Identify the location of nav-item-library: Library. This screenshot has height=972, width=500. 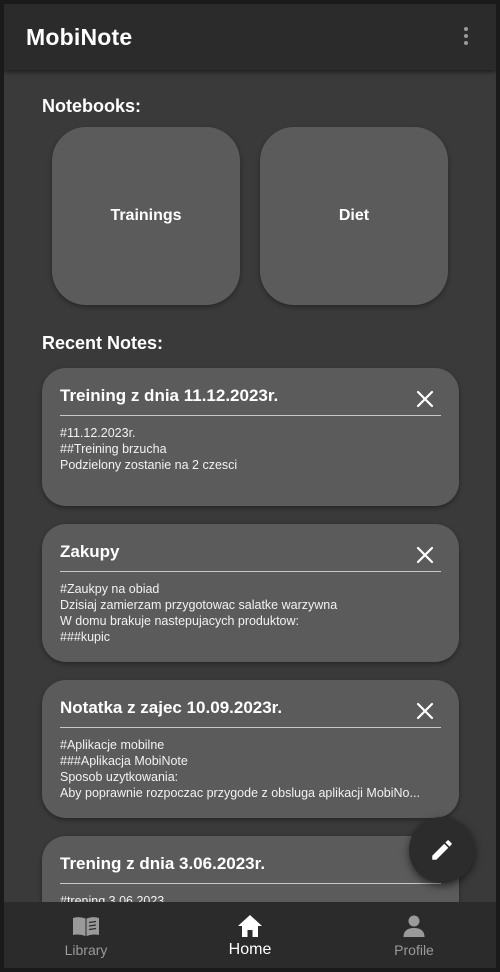
(86, 935).